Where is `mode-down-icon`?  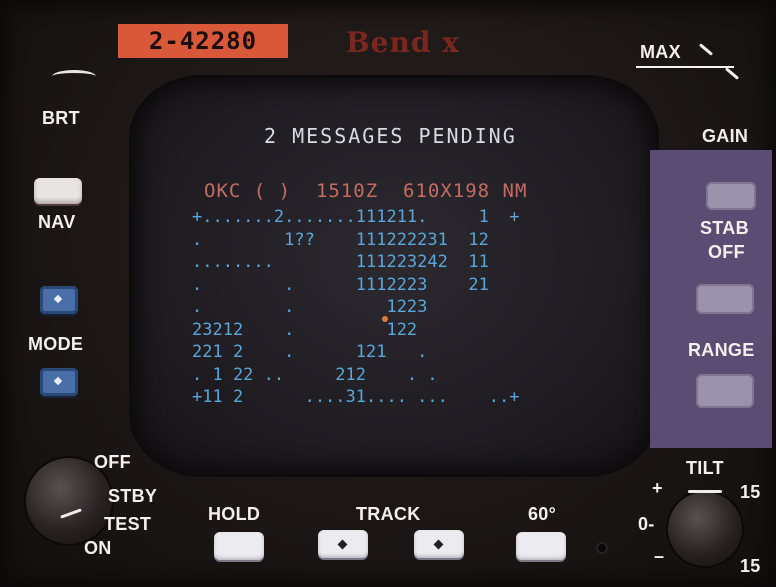
mode-down-icon is located at coordinates (58, 381).